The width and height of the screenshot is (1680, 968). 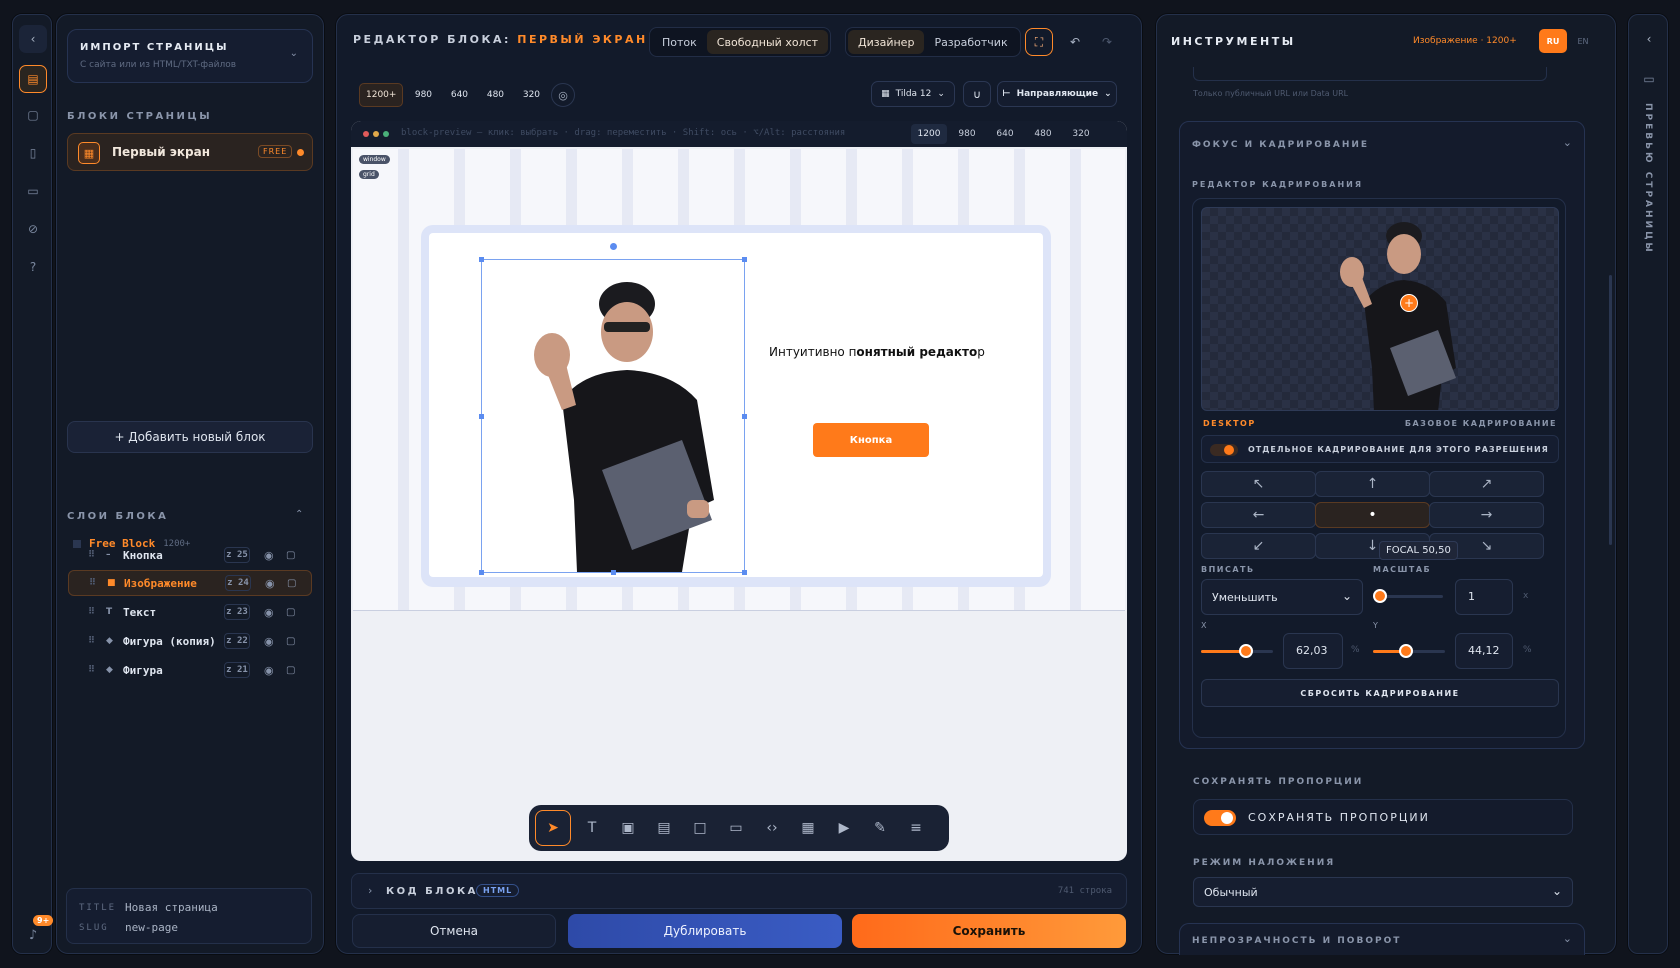 What do you see at coordinates (871, 440) in the screenshot?
I see `canvas-button: Кнопка` at bounding box center [871, 440].